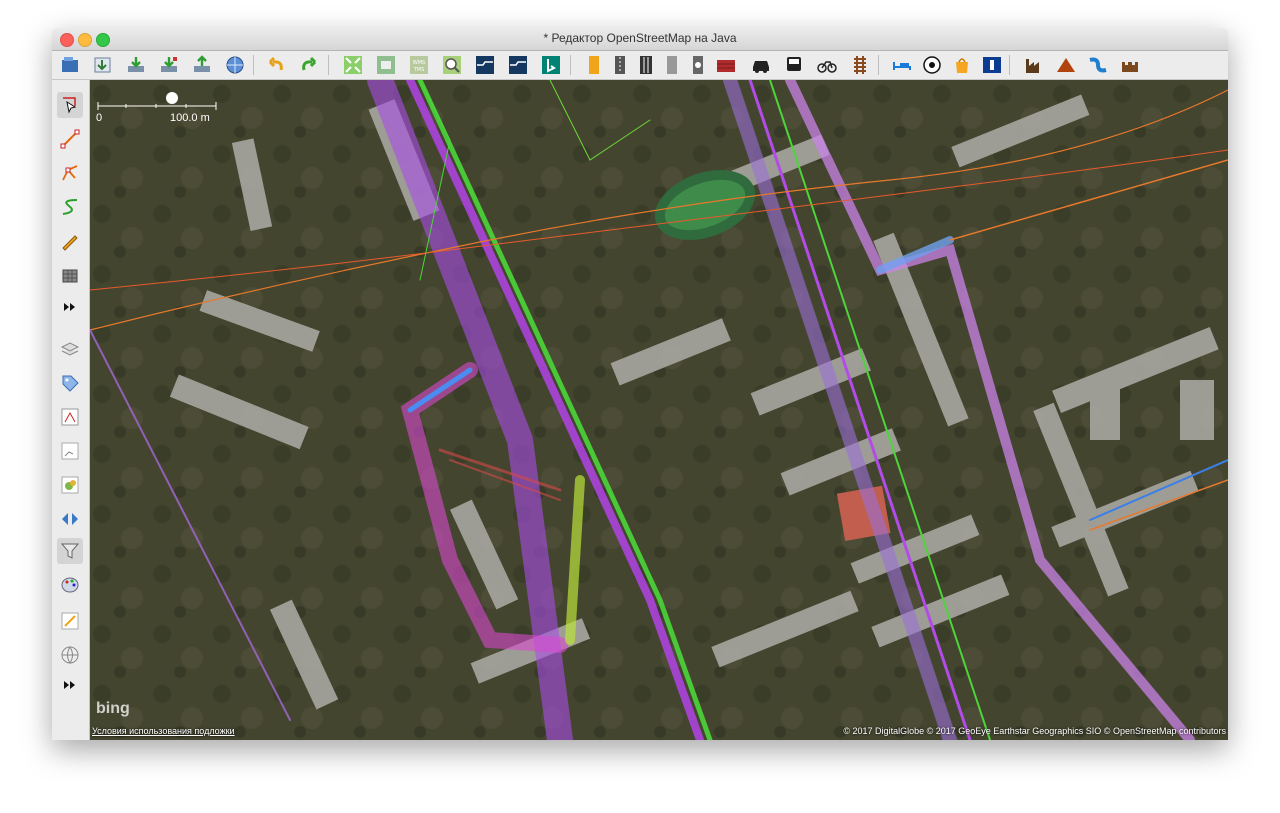 This screenshot has height=813, width=1280. Describe the element at coordinates (386, 65) in the screenshot. I see `print-icon` at that location.